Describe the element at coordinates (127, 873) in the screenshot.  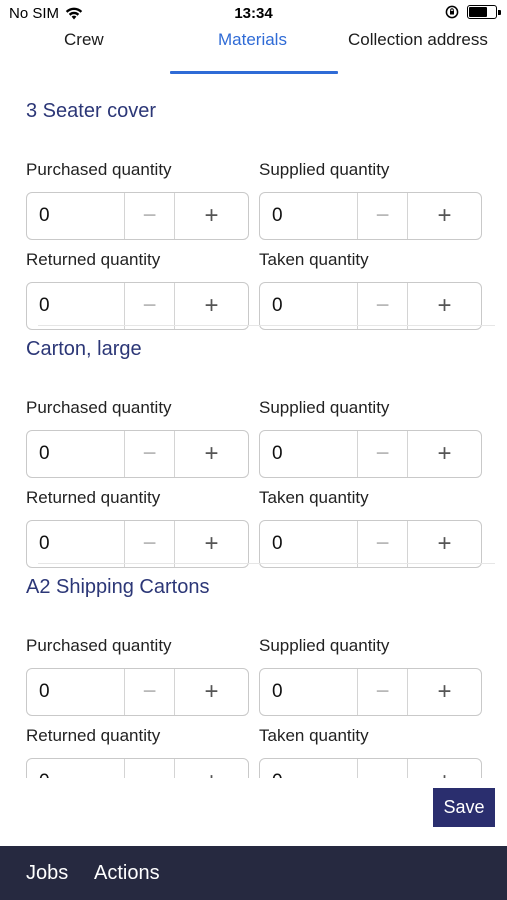
I see `nav-actions: Actions` at that location.